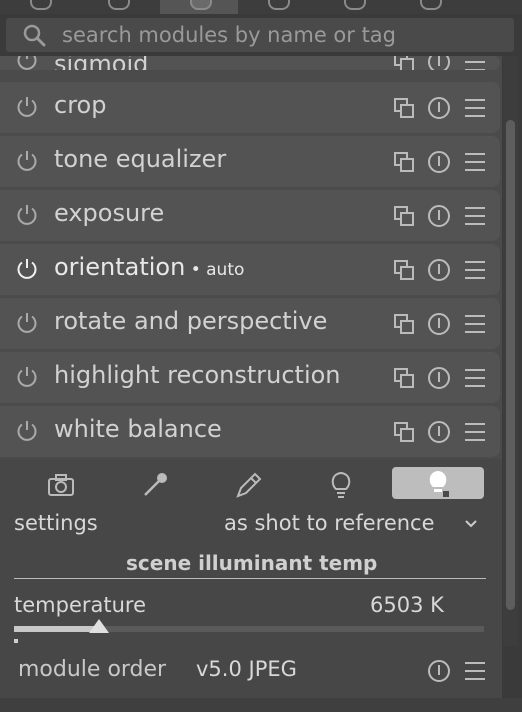 The width and height of the screenshot is (522, 712). What do you see at coordinates (261, 7) in the screenshot?
I see `module-group-tabs` at bounding box center [261, 7].